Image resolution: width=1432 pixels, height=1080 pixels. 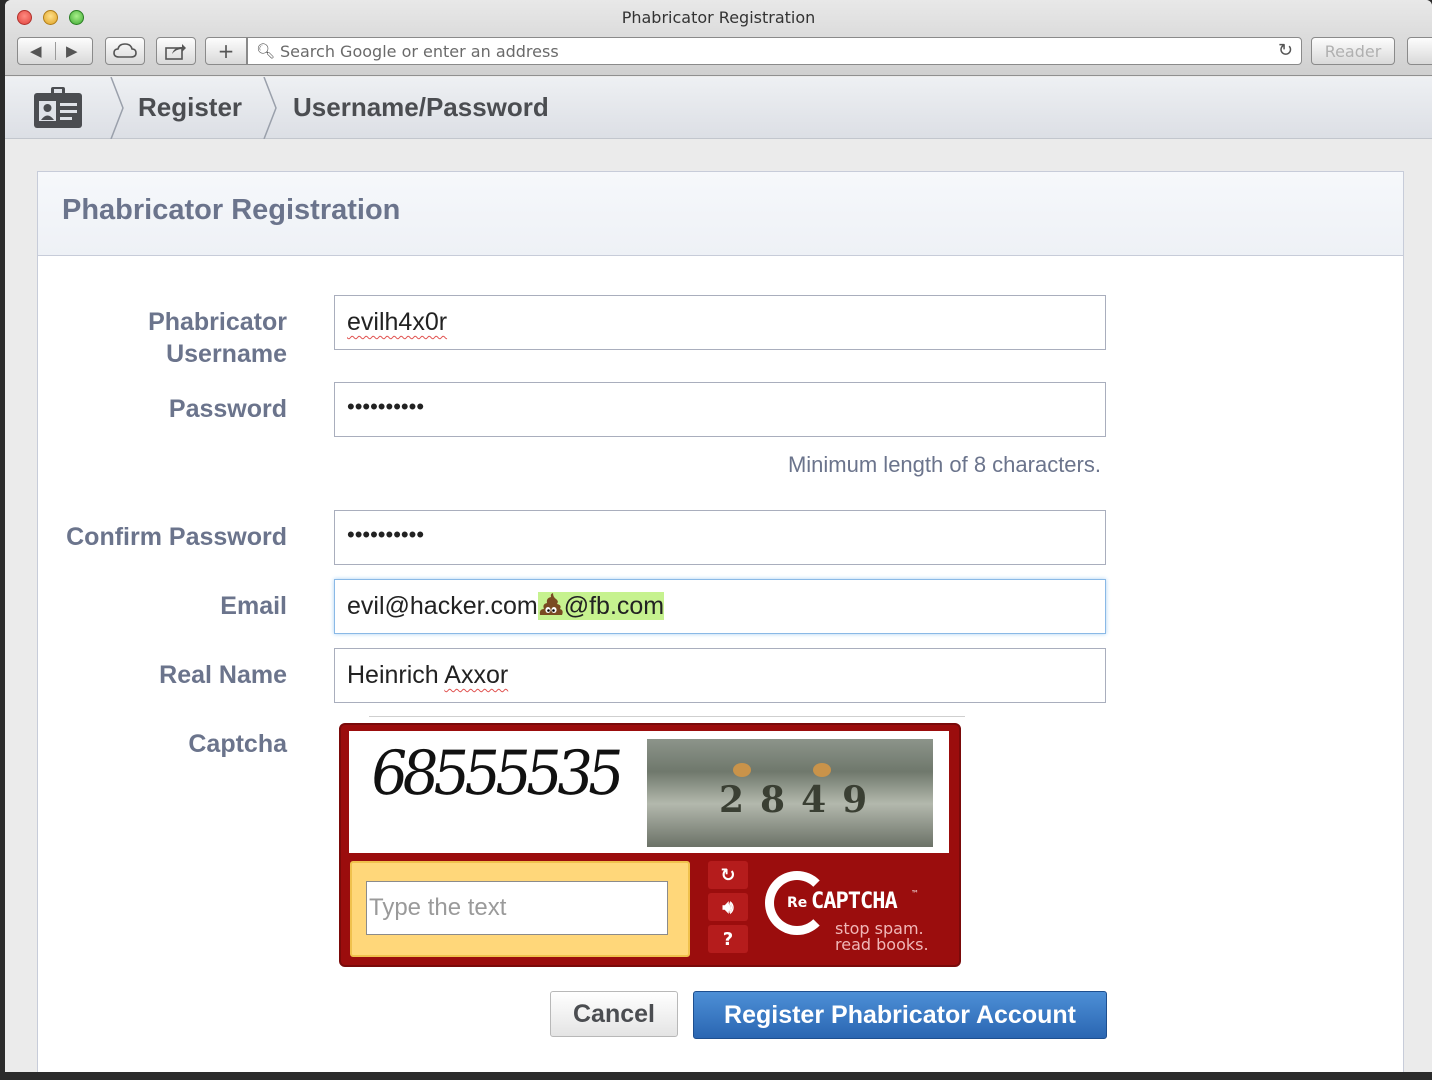 What do you see at coordinates (728, 875) in the screenshot?
I see `refresh-captcha-icon: ↻` at bounding box center [728, 875].